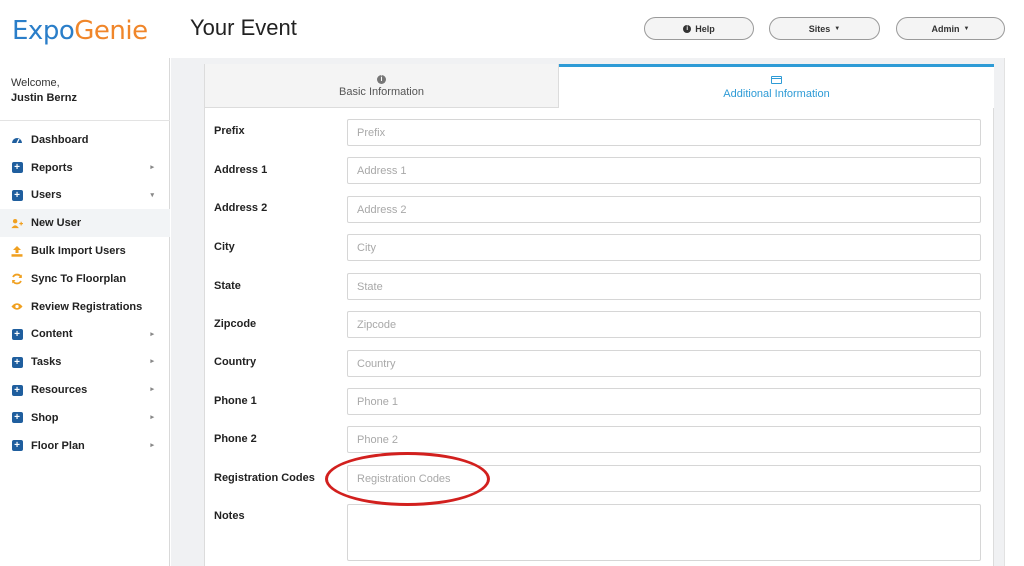  What do you see at coordinates (56, 223) in the screenshot?
I see `sidebar-item-label: New User` at bounding box center [56, 223].